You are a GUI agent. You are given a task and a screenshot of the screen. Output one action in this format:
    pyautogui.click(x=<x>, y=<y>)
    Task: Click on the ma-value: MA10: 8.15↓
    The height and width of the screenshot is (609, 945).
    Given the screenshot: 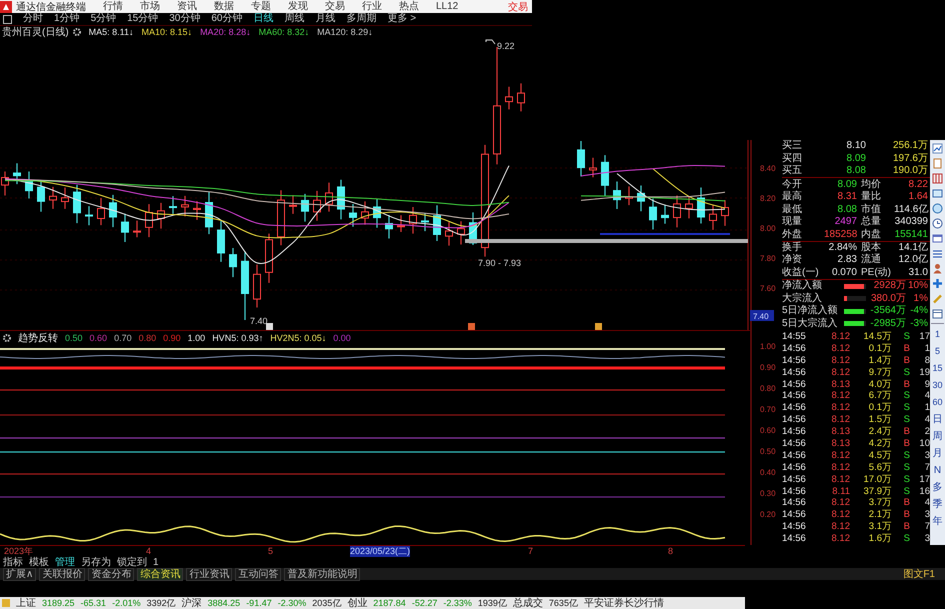 What is the action you would take?
    pyautogui.click(x=167, y=31)
    